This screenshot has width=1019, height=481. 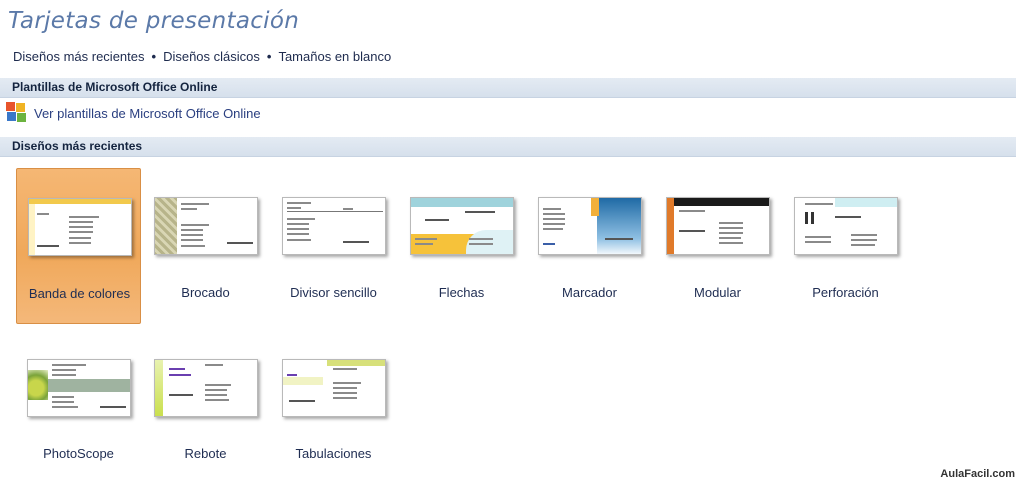 What do you see at coordinates (717, 292) in the screenshot?
I see `template-label: Modular` at bounding box center [717, 292].